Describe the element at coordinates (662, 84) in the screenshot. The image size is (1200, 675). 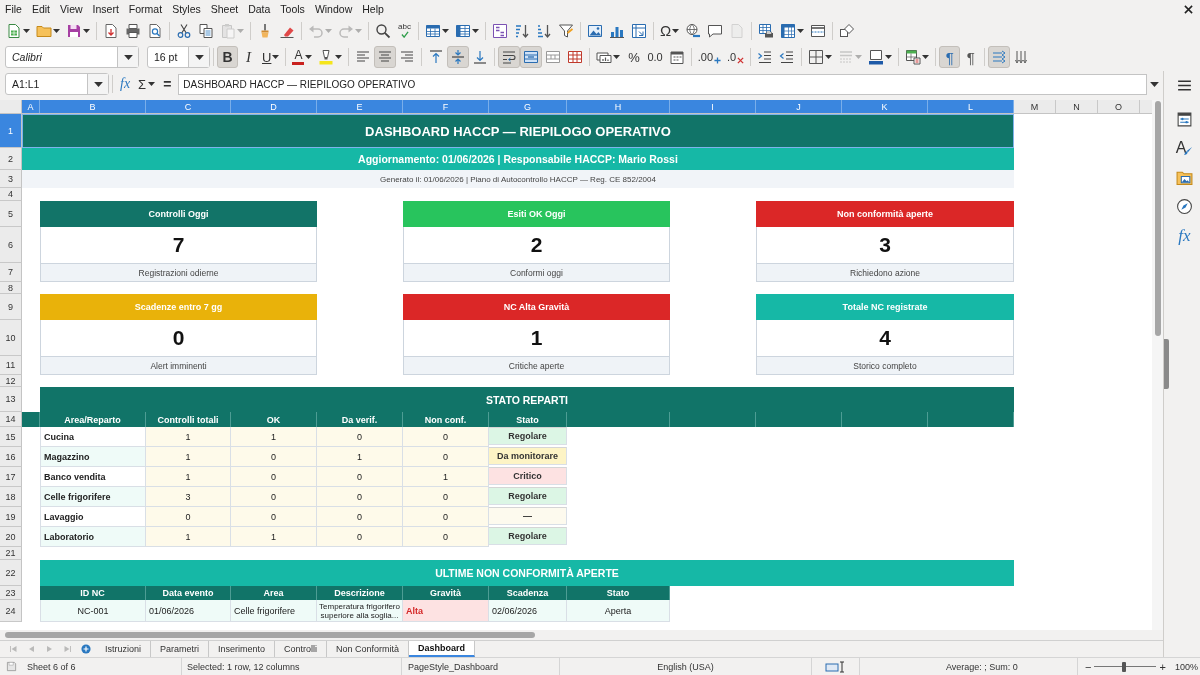
I see `formula-input: DASHBOARD HACCP — RIEPILOGO OPERATIVO` at that location.